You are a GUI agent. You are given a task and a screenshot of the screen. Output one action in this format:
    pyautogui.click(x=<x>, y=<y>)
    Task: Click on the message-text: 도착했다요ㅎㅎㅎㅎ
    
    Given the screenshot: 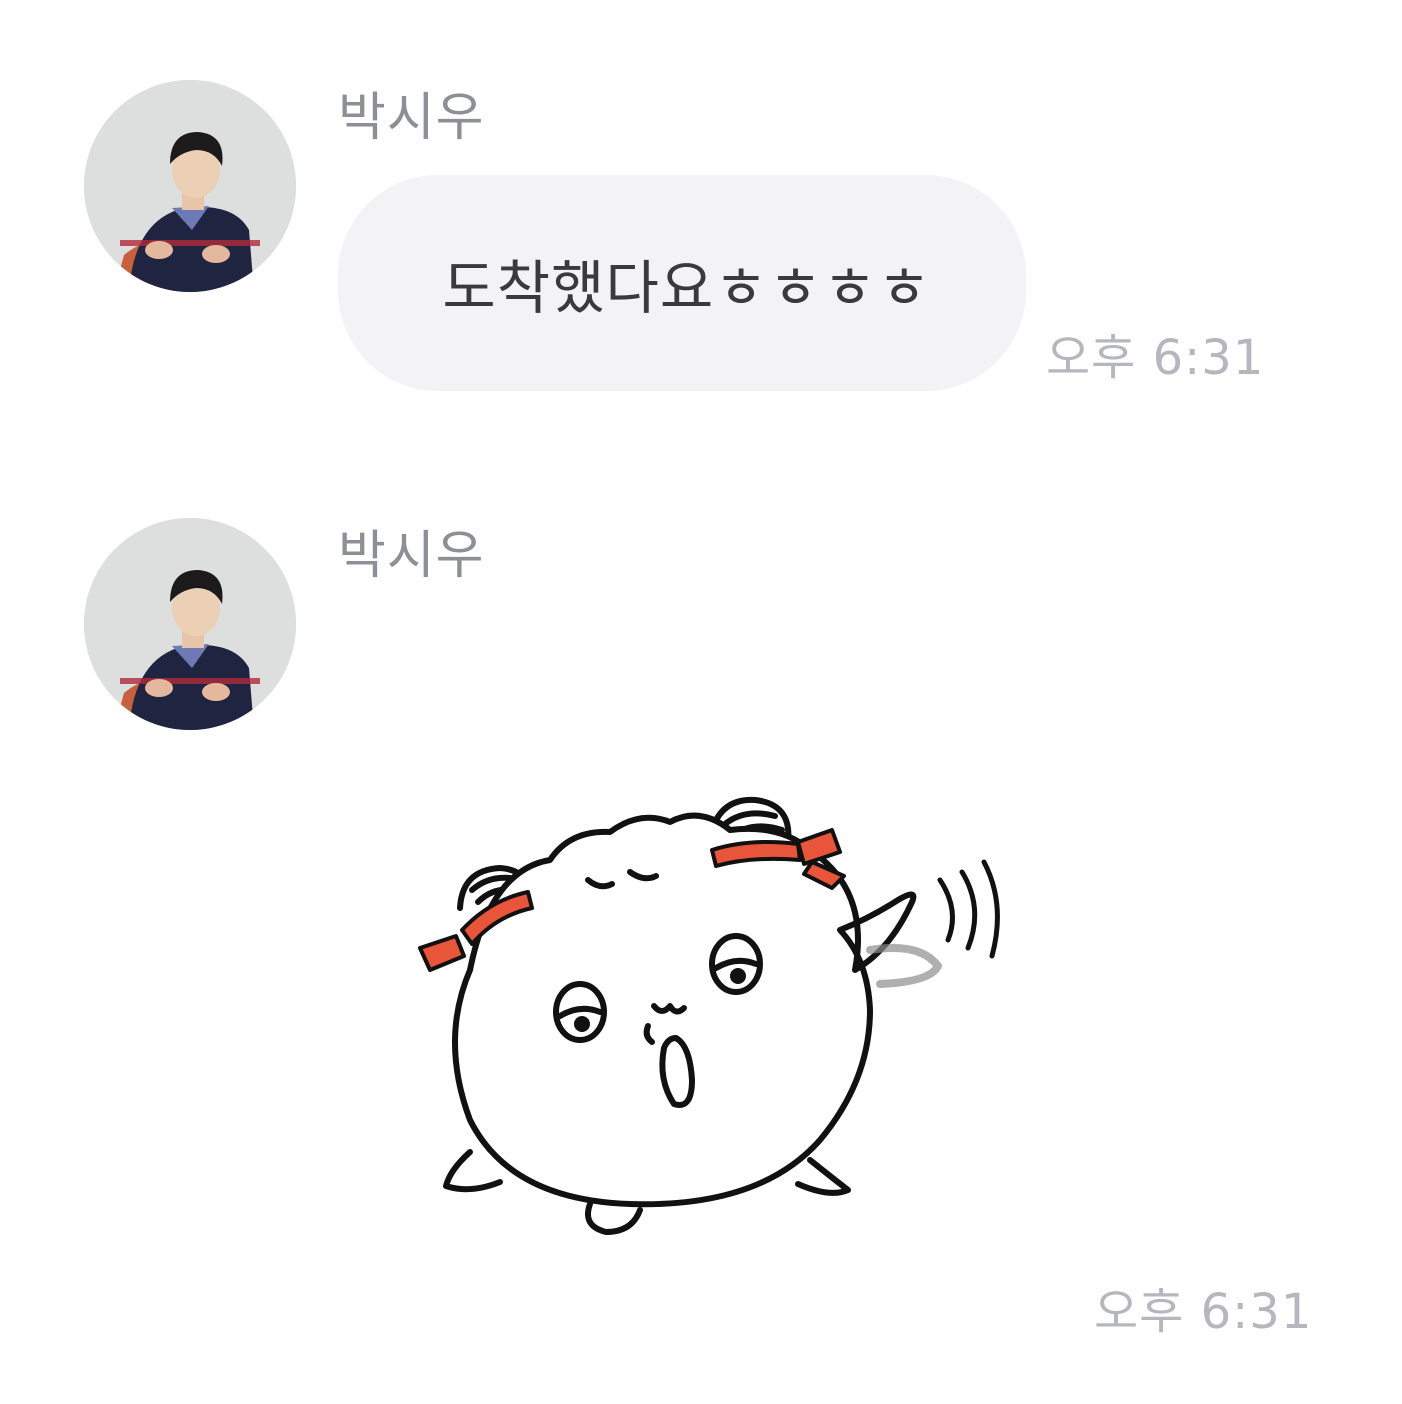 What is the action you would take?
    pyautogui.click(x=687, y=288)
    